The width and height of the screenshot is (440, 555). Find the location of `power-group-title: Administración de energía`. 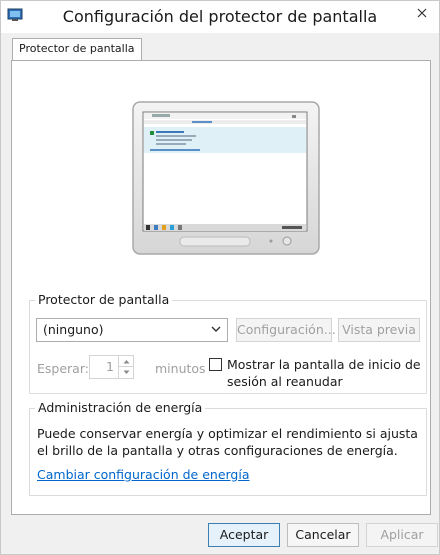

power-group-title: Administración de energía is located at coordinates (120, 407).